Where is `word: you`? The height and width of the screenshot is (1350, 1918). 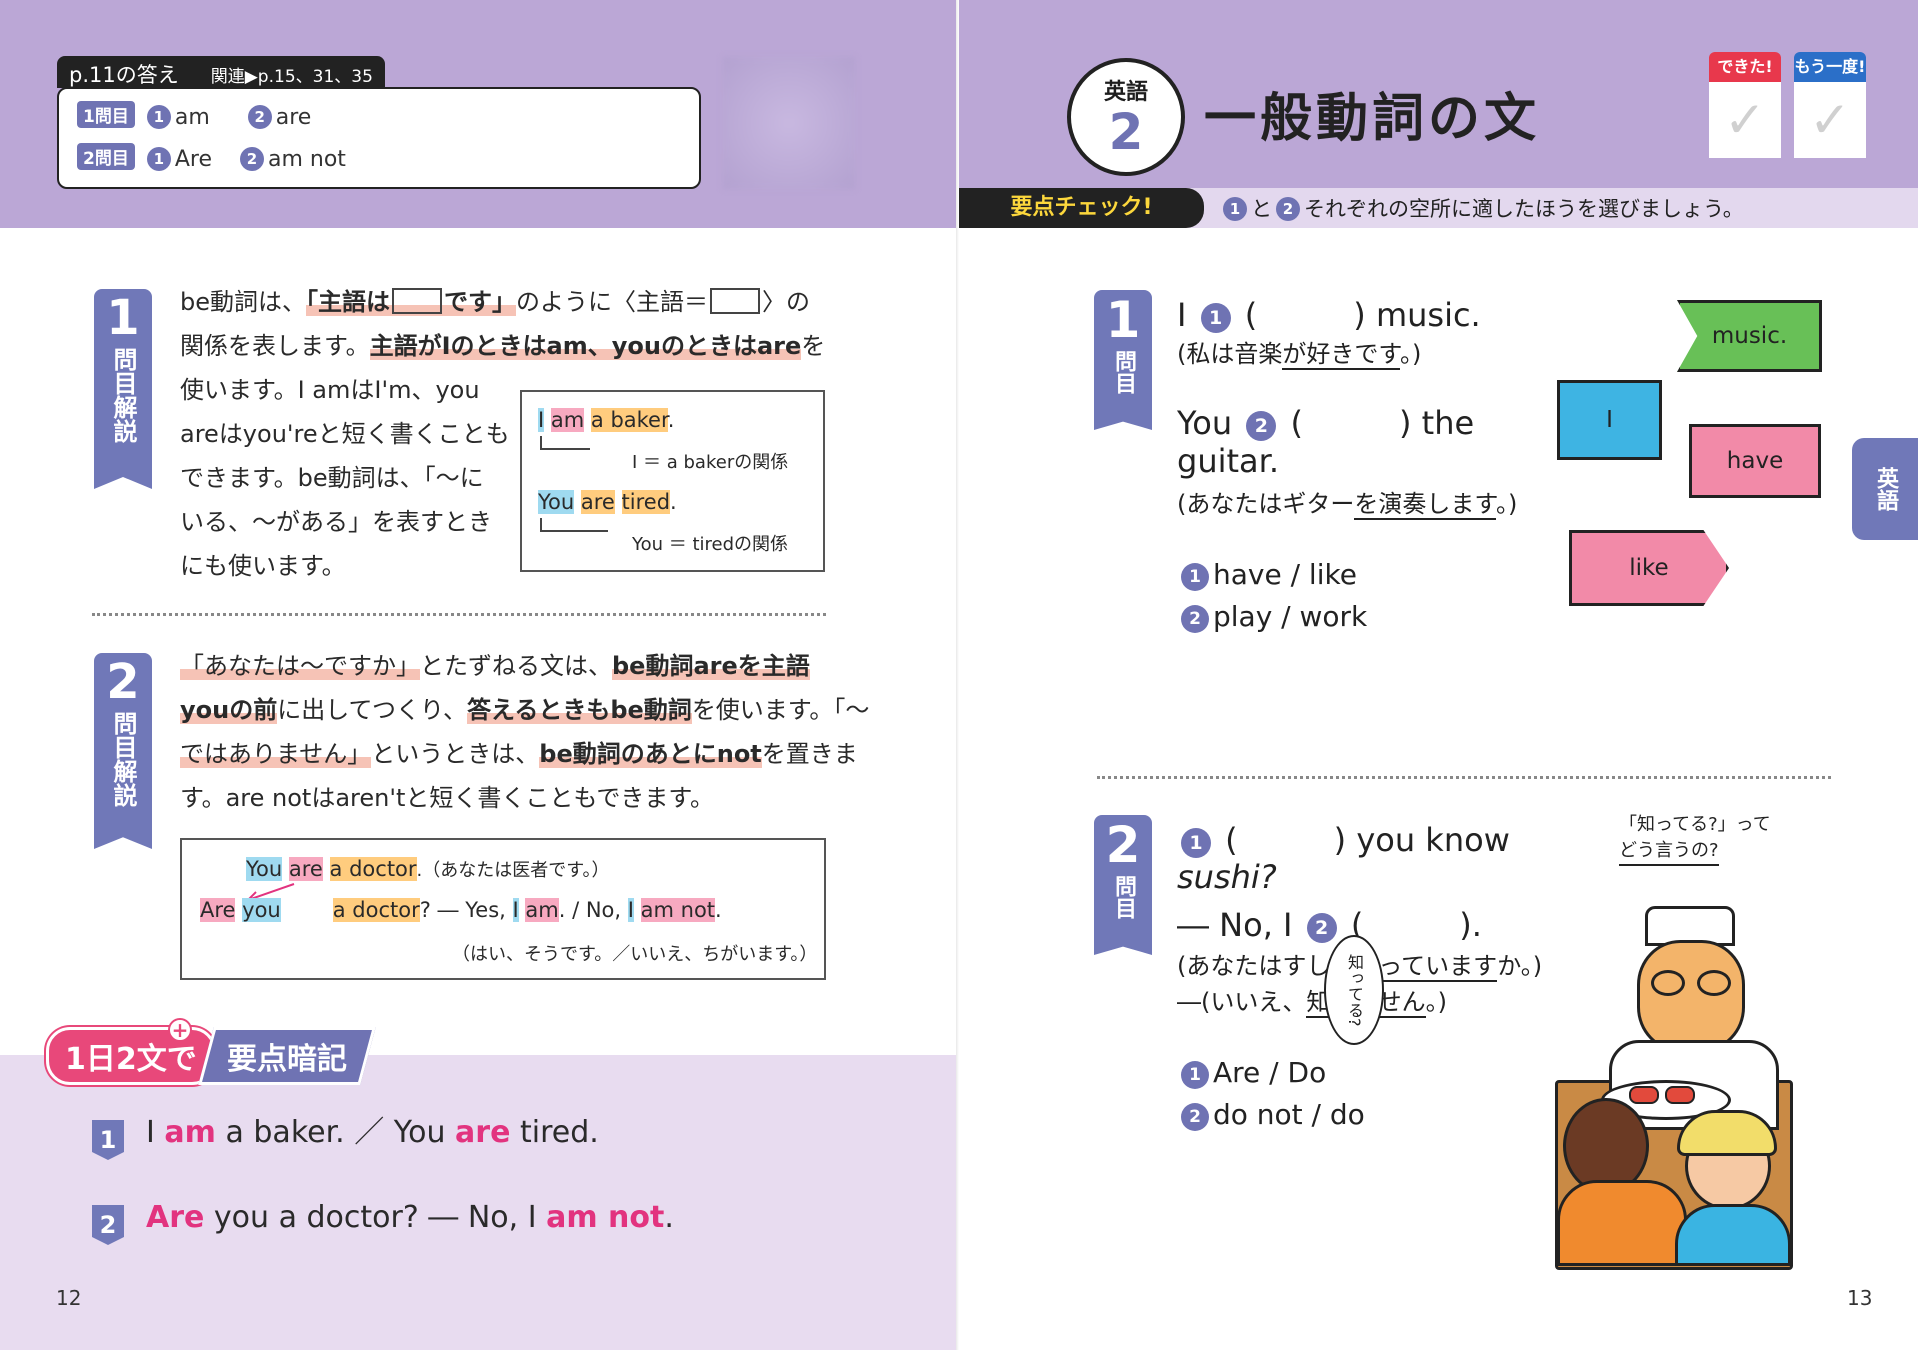 word: you is located at coordinates (261, 910).